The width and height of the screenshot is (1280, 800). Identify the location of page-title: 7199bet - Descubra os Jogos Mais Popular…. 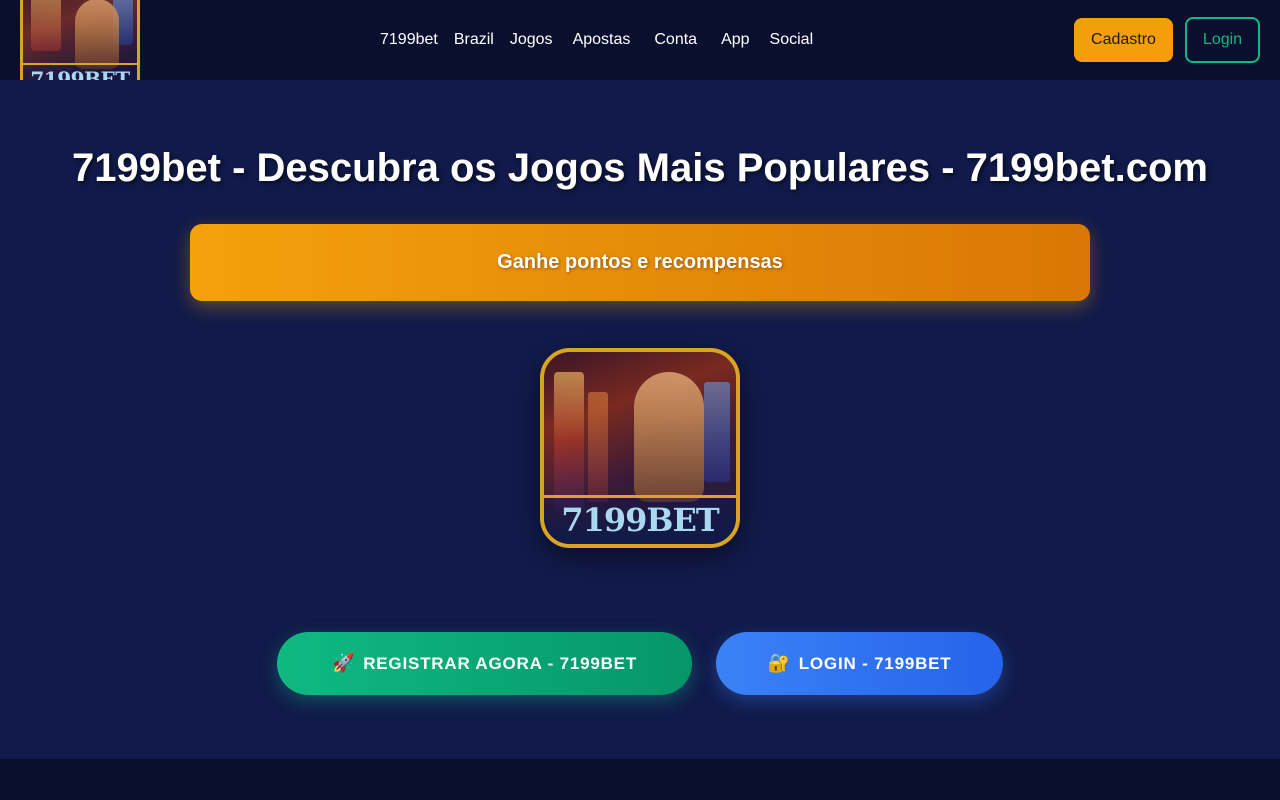
(640, 168).